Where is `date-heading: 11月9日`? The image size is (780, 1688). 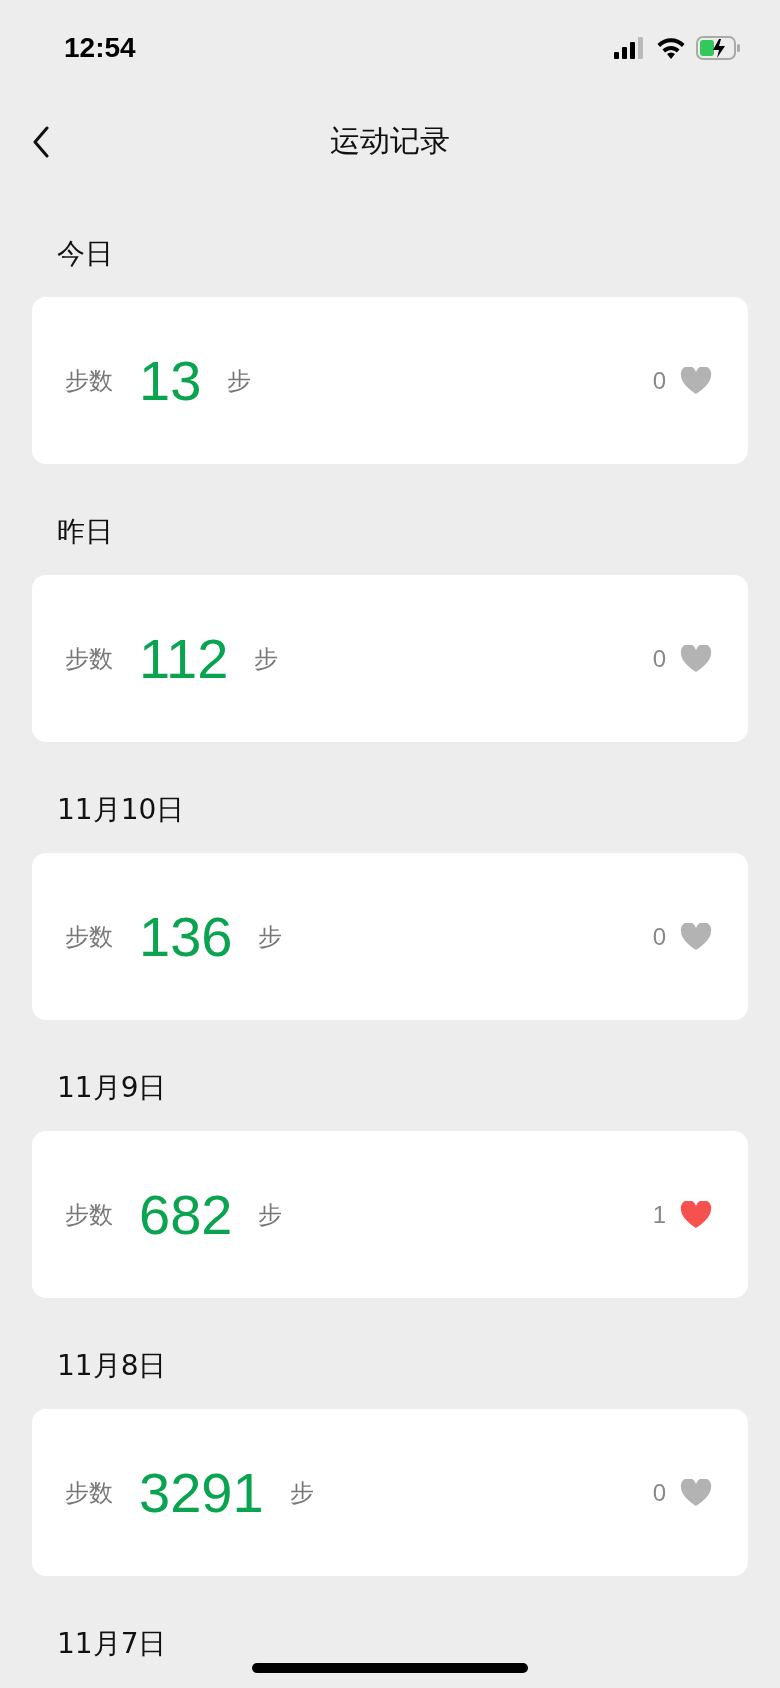
date-heading: 11月9日 is located at coordinates (112, 1087).